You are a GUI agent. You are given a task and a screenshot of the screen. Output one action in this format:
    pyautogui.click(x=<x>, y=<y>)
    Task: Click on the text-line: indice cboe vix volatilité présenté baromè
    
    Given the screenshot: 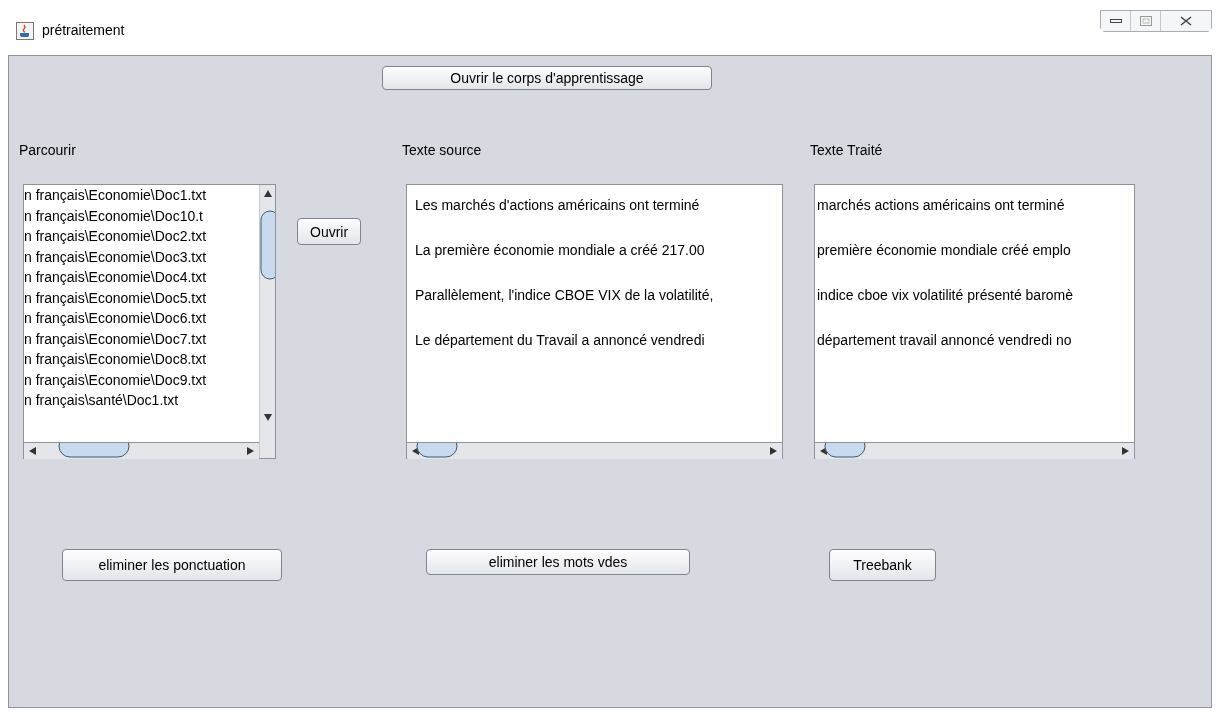 What is the action you would take?
    pyautogui.click(x=946, y=296)
    